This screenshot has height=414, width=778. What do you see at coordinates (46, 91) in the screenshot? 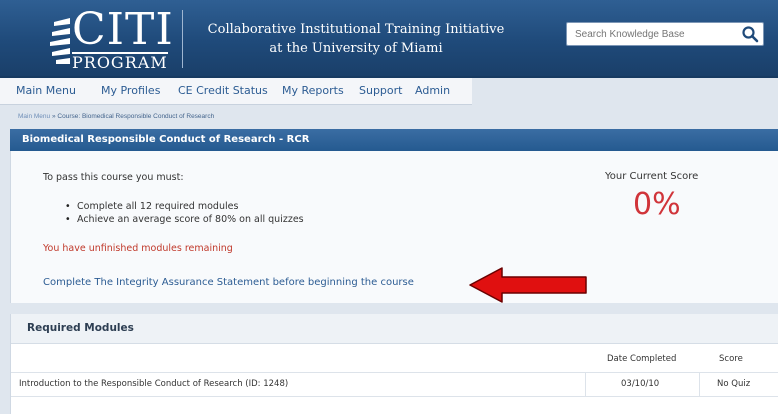
I see `nav-main-menu: Main Menu` at bounding box center [46, 91].